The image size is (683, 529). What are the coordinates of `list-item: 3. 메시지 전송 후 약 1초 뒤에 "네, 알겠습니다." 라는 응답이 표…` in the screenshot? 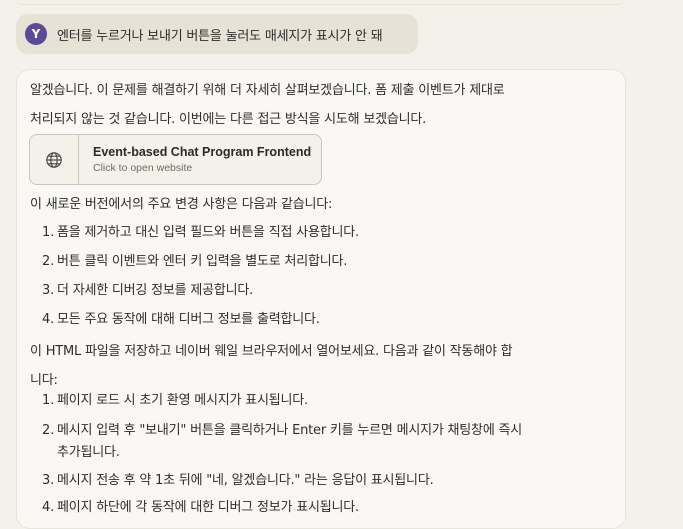 It's located at (314, 481).